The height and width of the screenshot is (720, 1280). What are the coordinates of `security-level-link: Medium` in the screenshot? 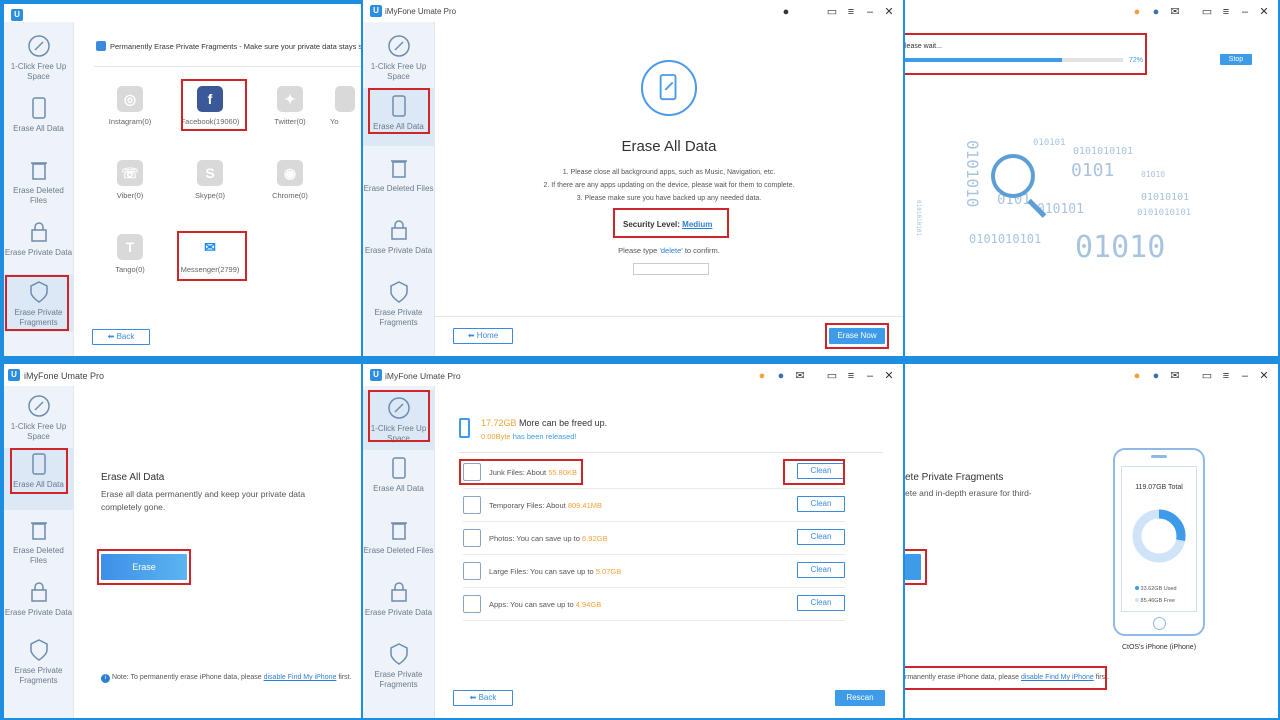 It's located at (697, 224).